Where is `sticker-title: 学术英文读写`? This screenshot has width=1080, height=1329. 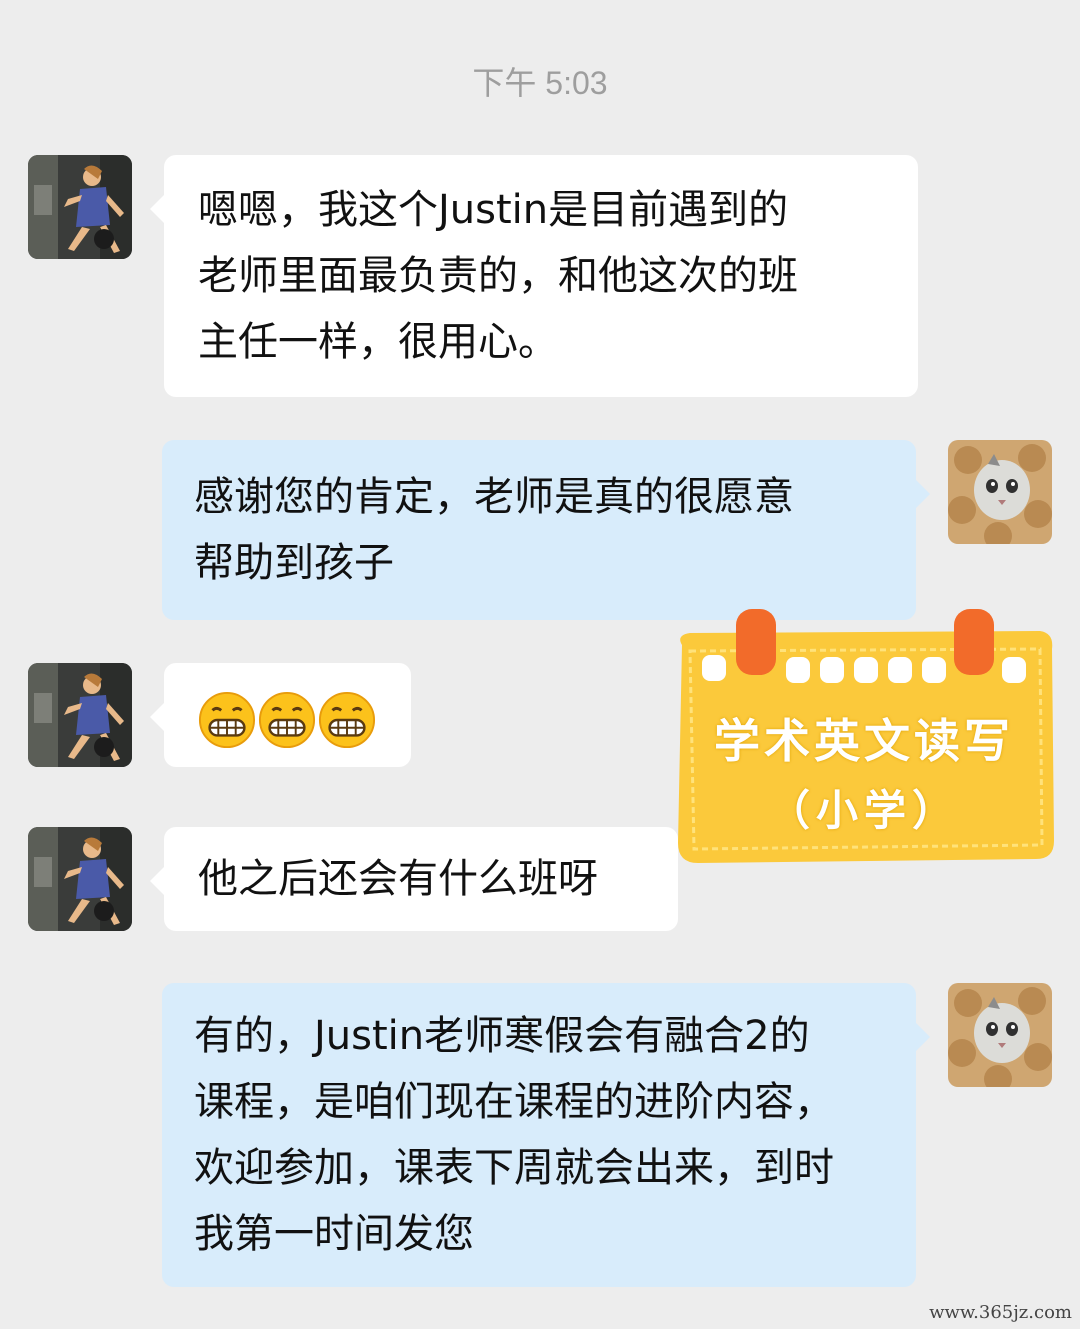
sticker-title: 学术英文读写 is located at coordinates (864, 741).